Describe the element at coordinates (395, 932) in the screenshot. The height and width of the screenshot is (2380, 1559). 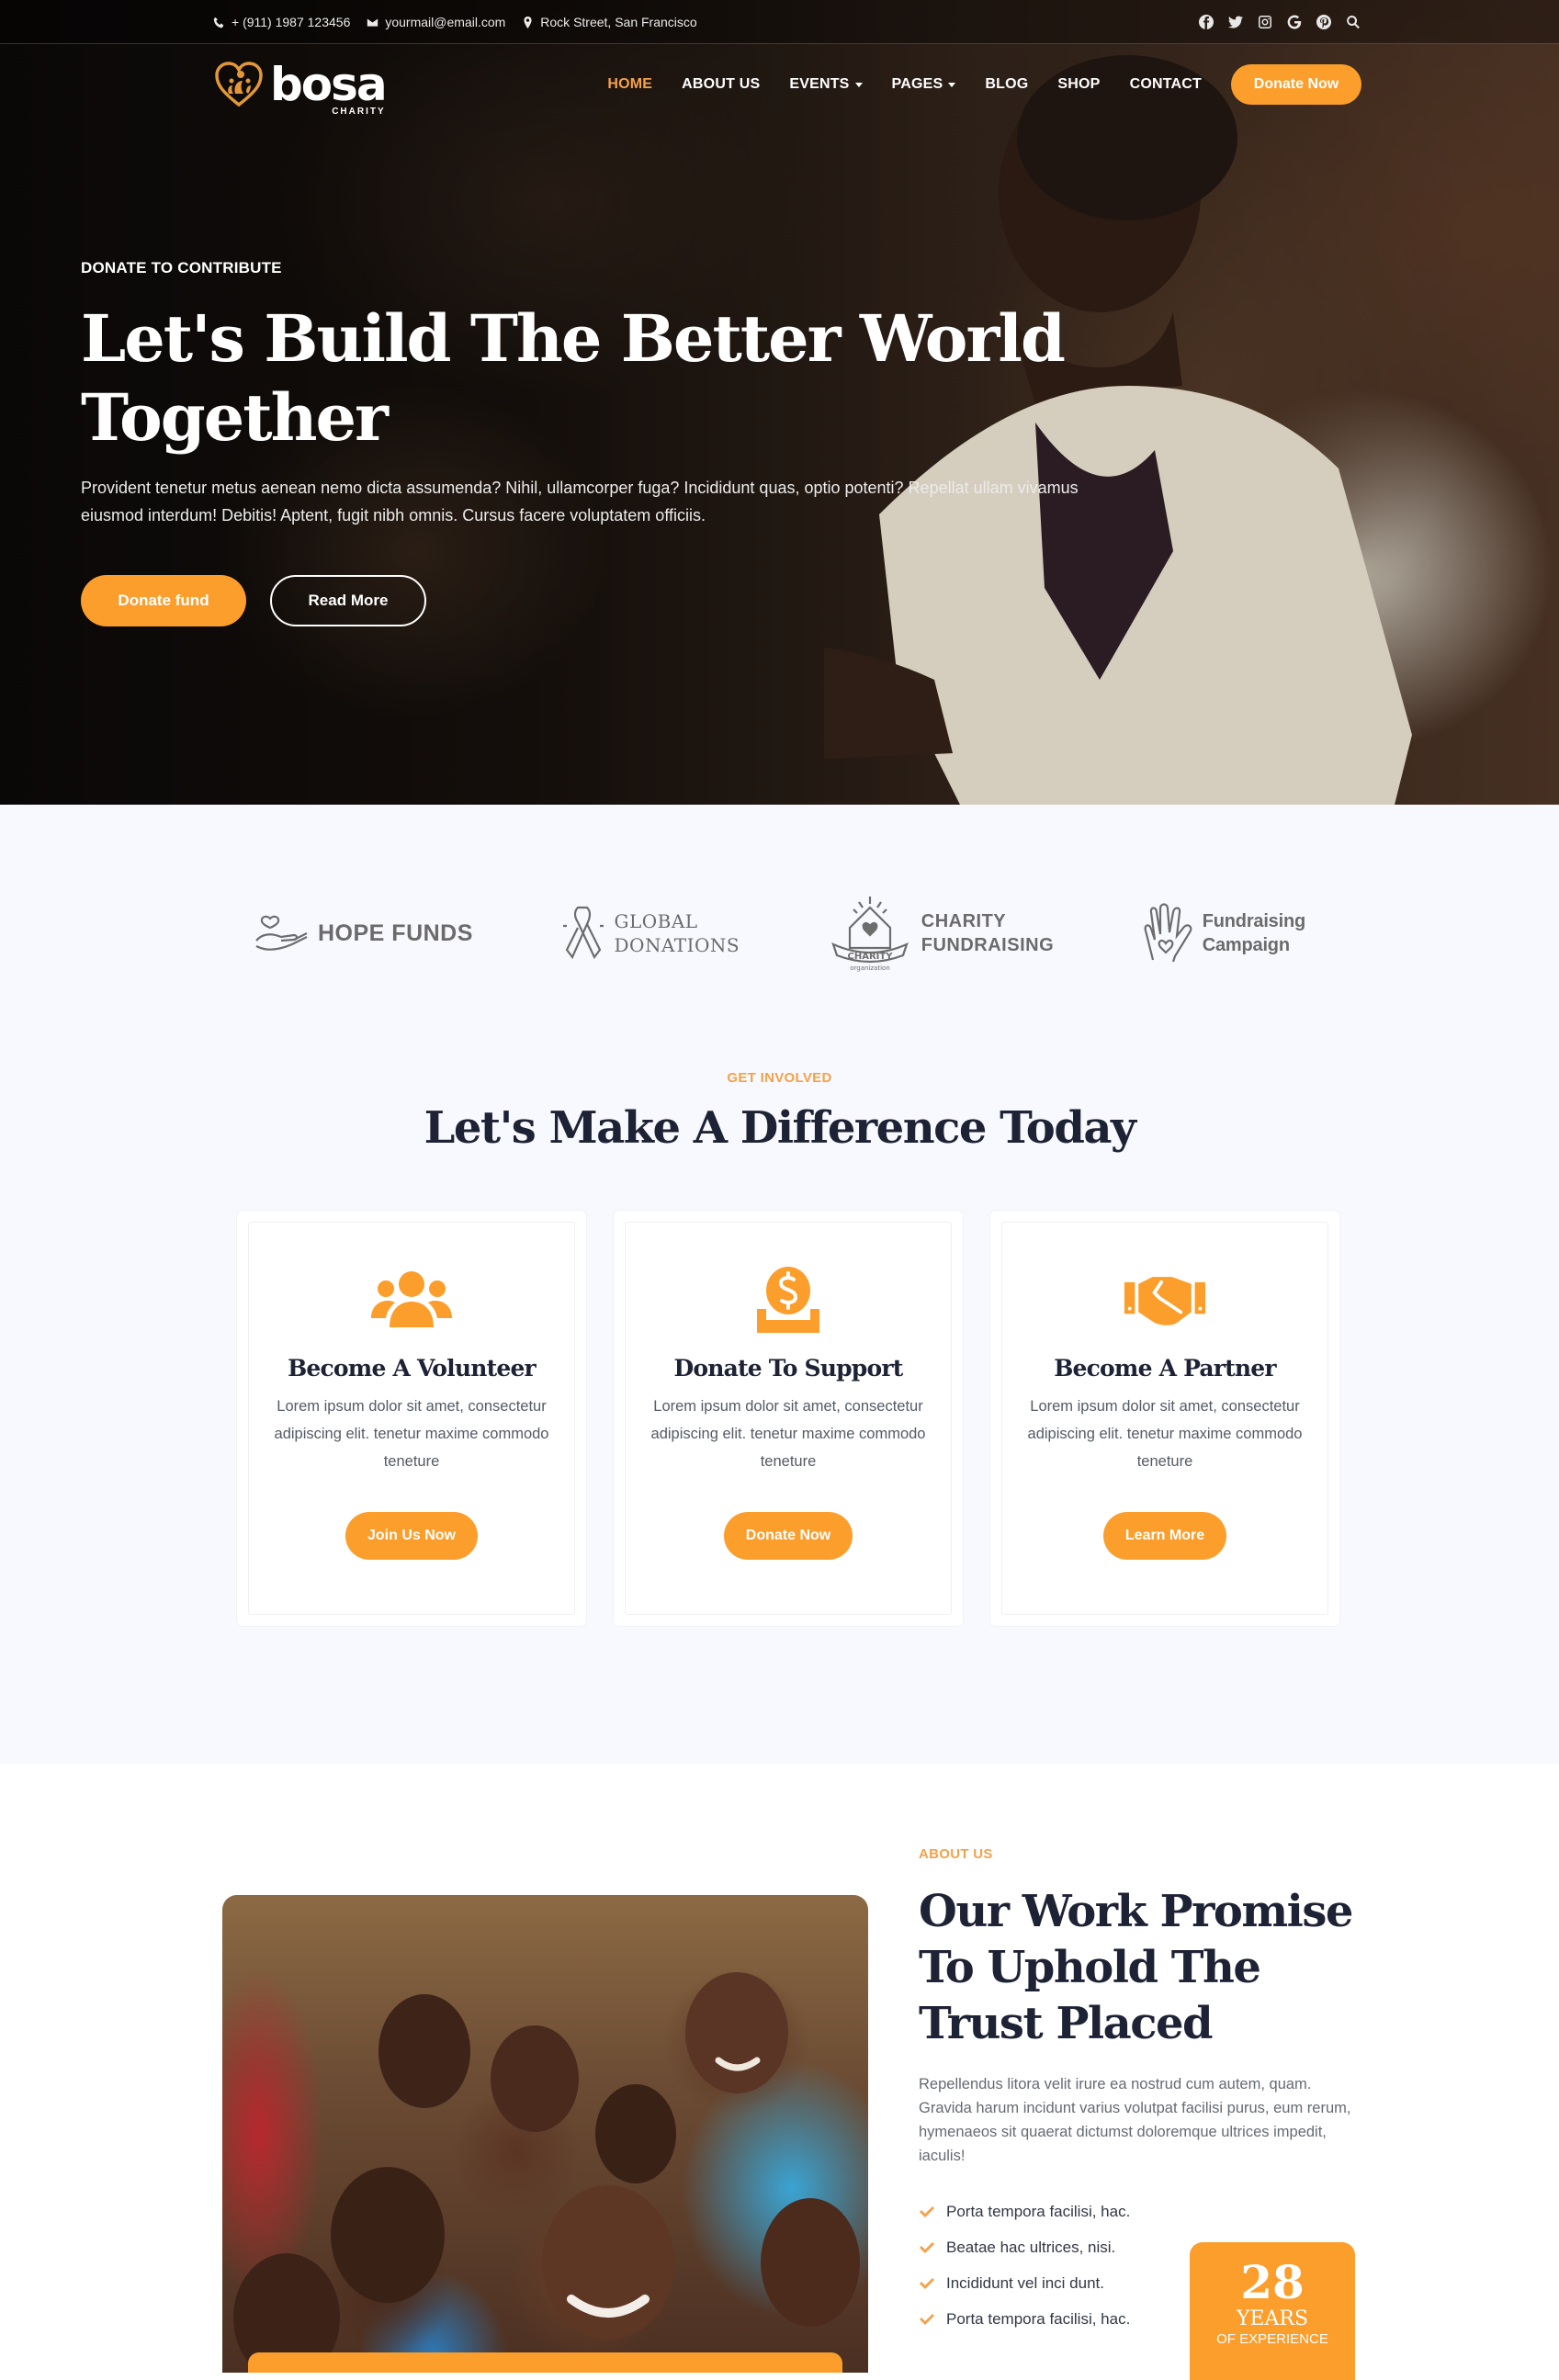
I see `partner-name: HOPE FUNDS` at that location.